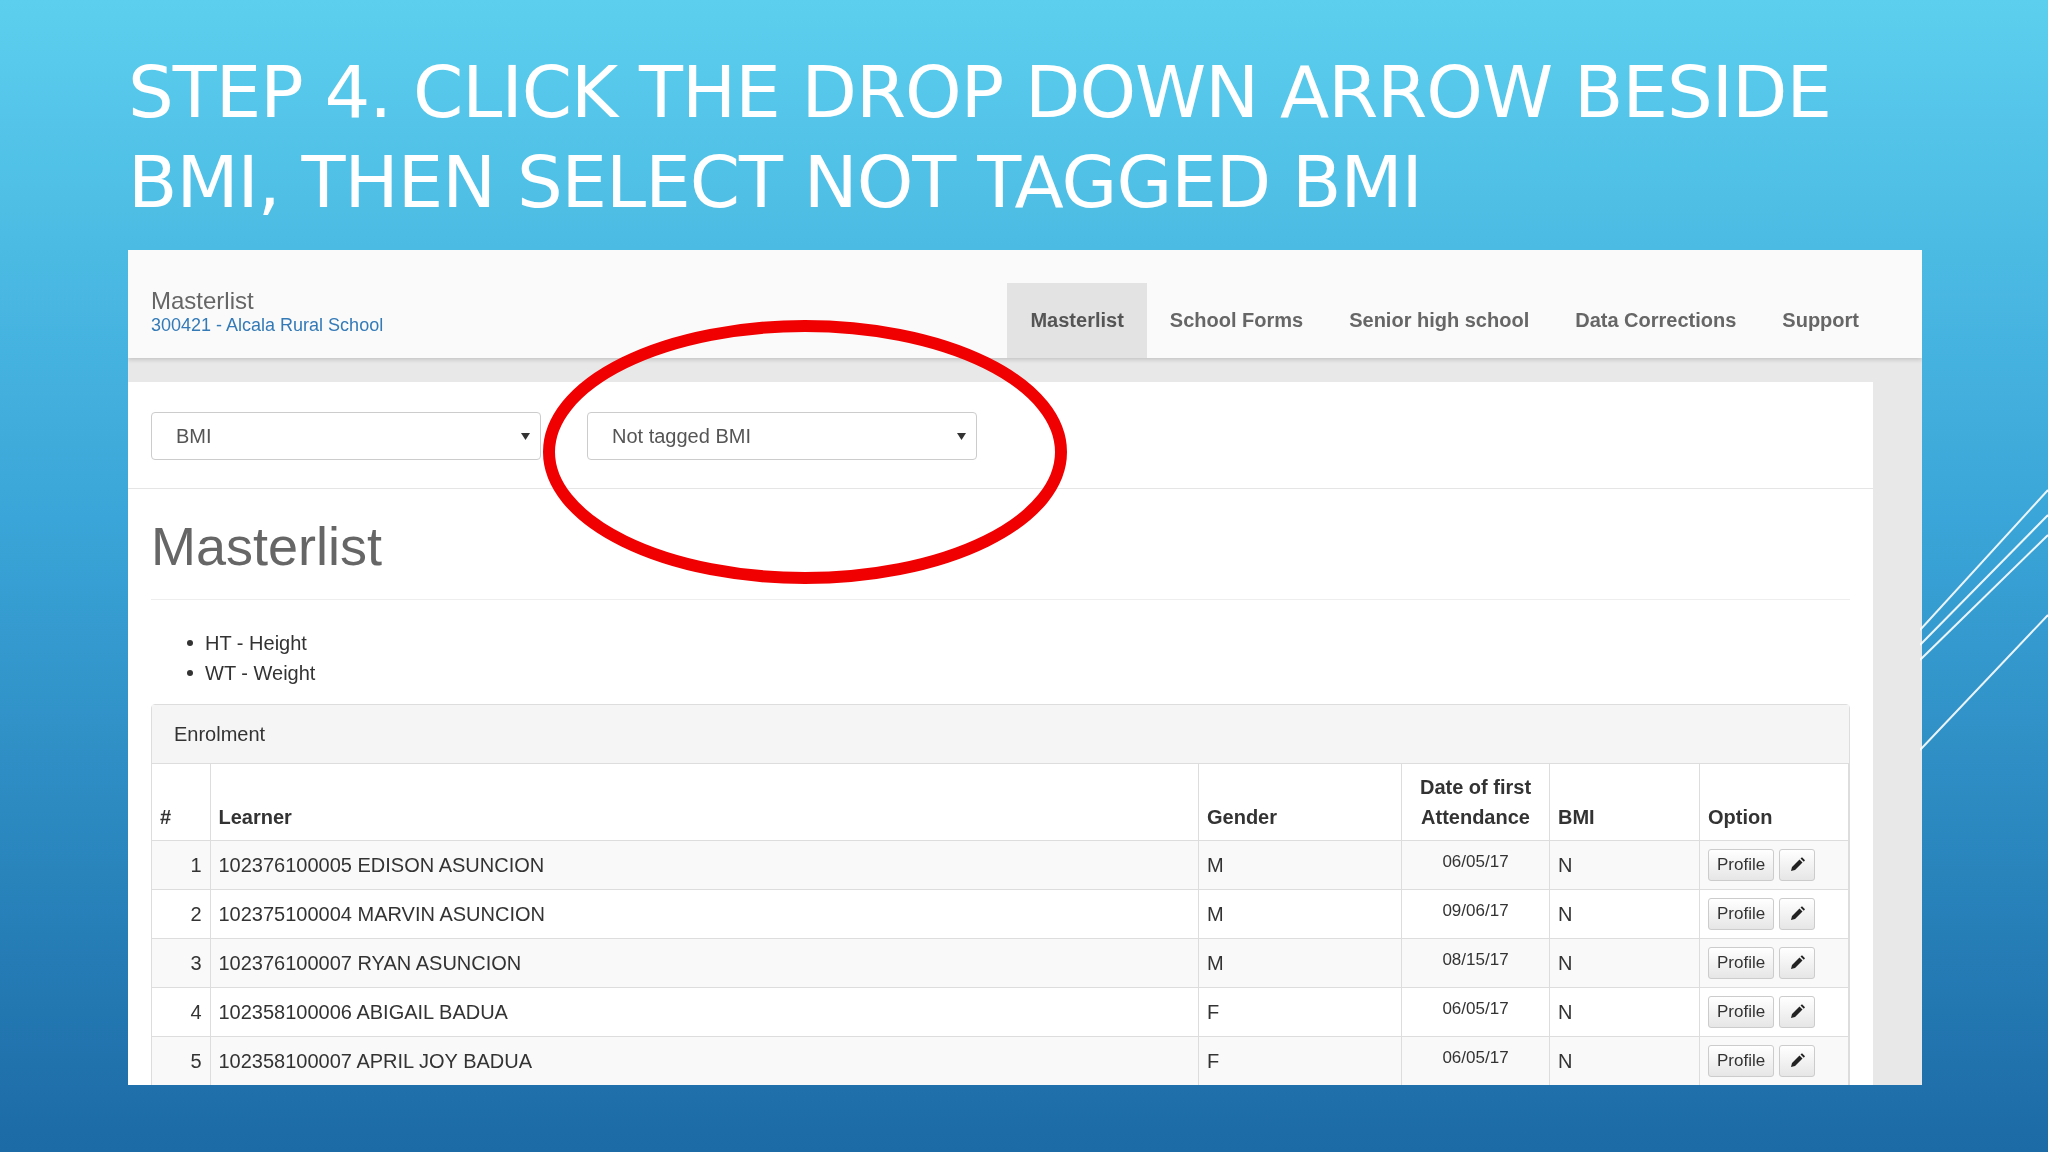 This screenshot has height=1152, width=2048. I want to click on column-header: BMI, so click(1576, 817).